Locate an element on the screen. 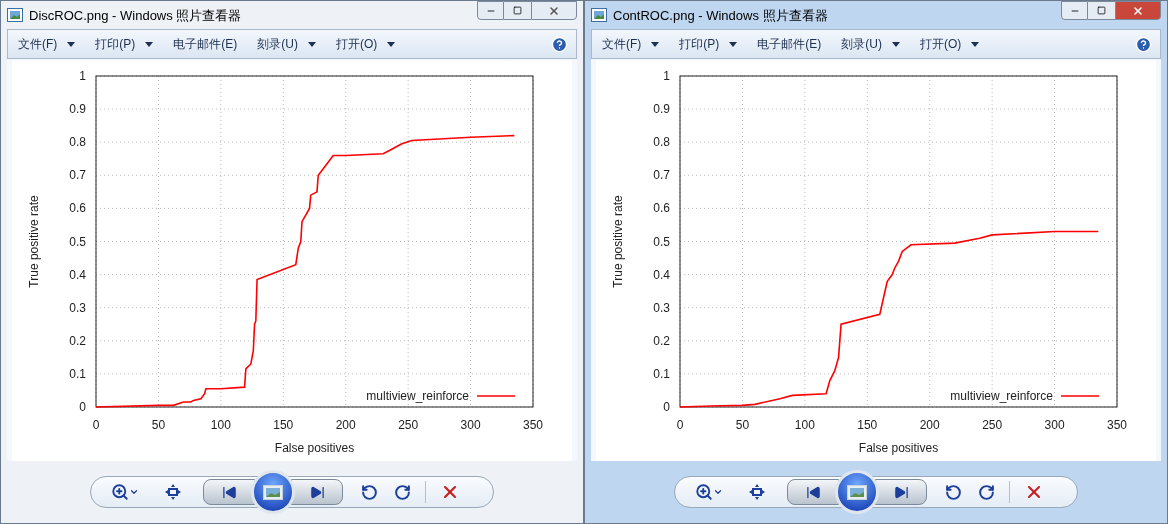  window-title: DiscROC.png - Windows 照片查看器 is located at coordinates (135, 16).